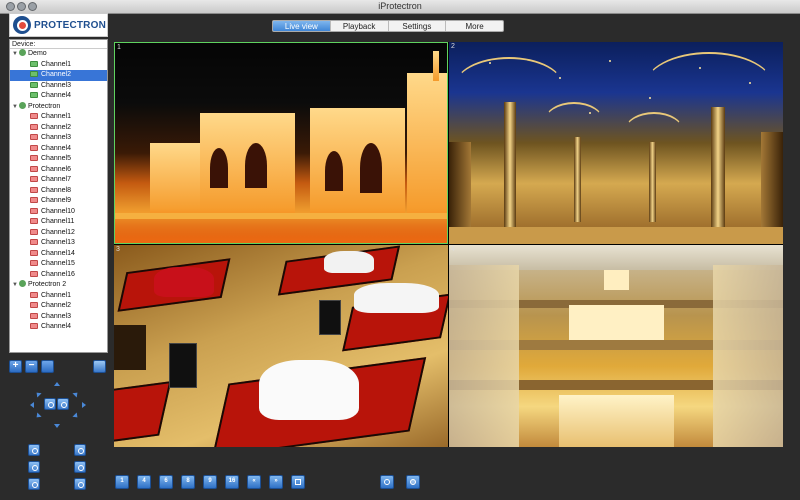 This screenshot has width=800, height=500. What do you see at coordinates (298, 482) in the screenshot?
I see `fullscreen-icon` at bounding box center [298, 482].